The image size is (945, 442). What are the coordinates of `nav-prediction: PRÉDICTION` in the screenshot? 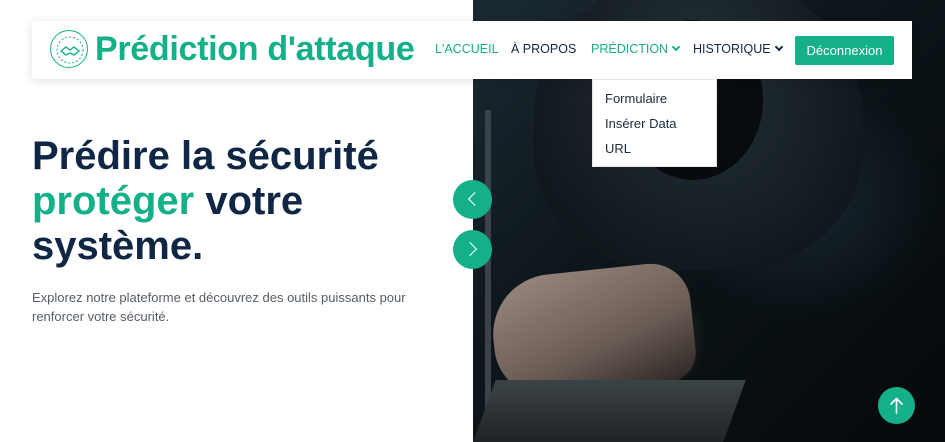 It's located at (636, 49).